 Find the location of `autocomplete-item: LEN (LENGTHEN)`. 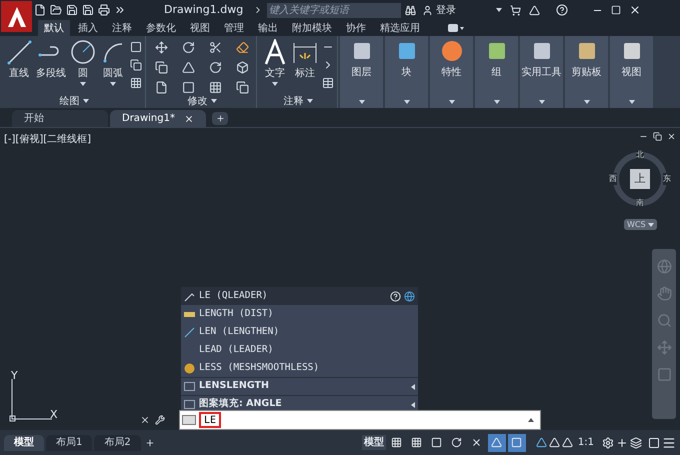

autocomplete-item: LEN (LENGTHEN) is located at coordinates (299, 332).